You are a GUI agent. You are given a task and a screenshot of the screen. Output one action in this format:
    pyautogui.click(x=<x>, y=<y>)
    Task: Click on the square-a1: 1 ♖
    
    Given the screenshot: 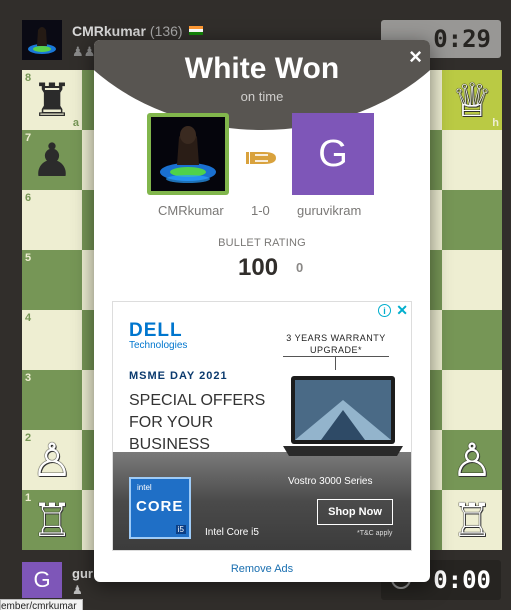 What is the action you would take?
    pyautogui.click(x=52, y=520)
    